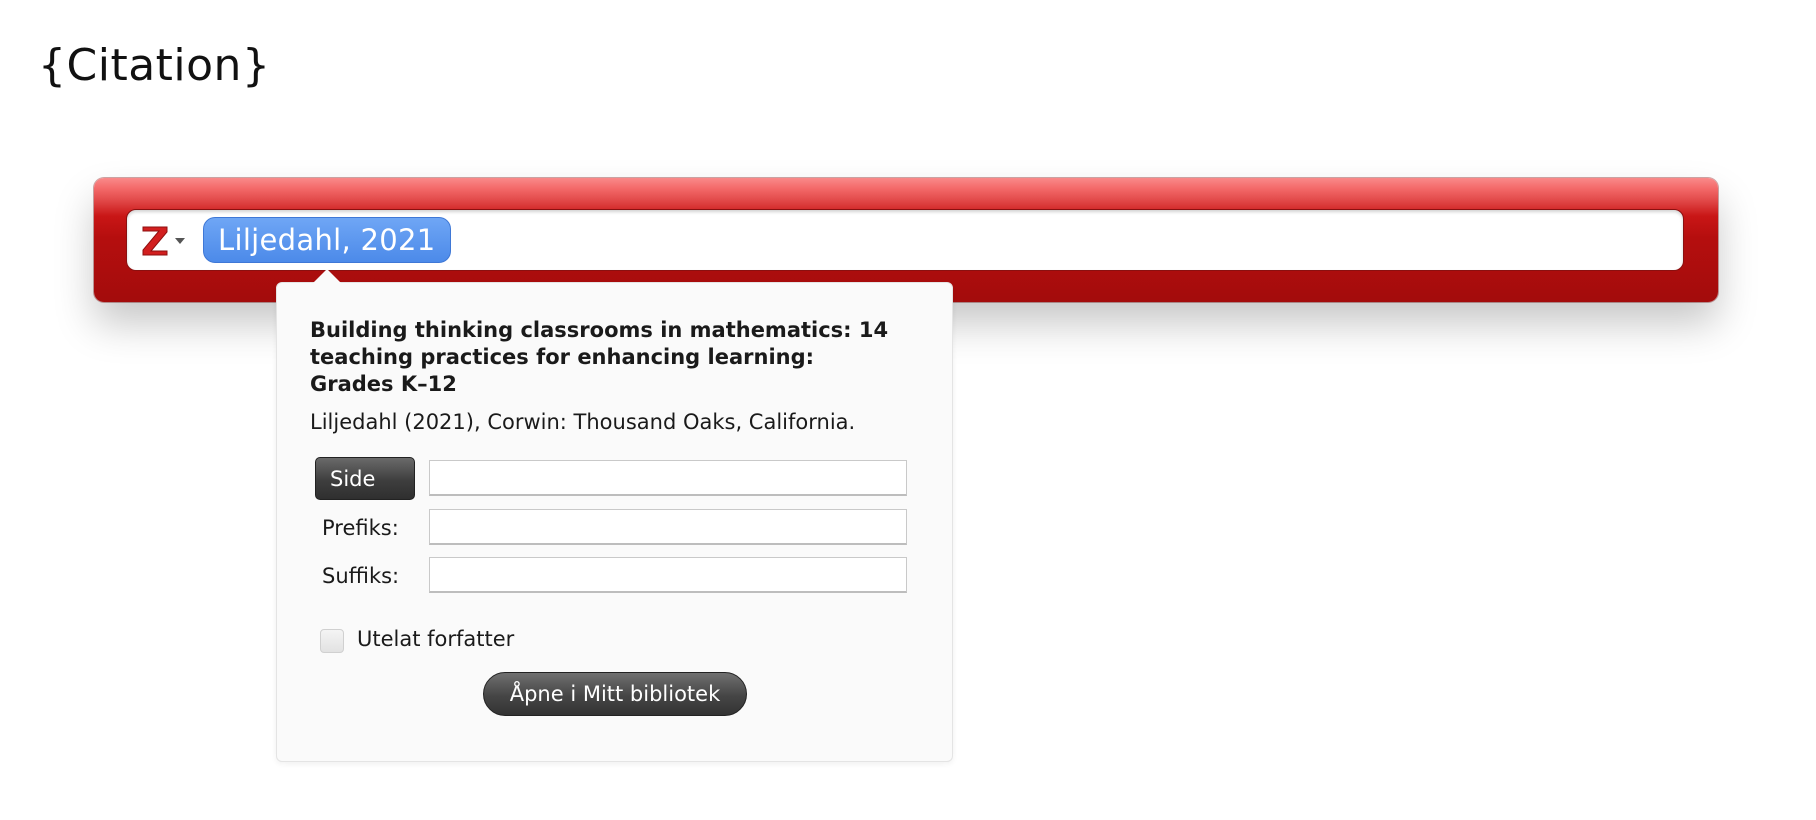 This screenshot has height=820, width=1816. Describe the element at coordinates (905, 240) in the screenshot. I see `citation-search-field: Liljedahl, 2021` at that location.